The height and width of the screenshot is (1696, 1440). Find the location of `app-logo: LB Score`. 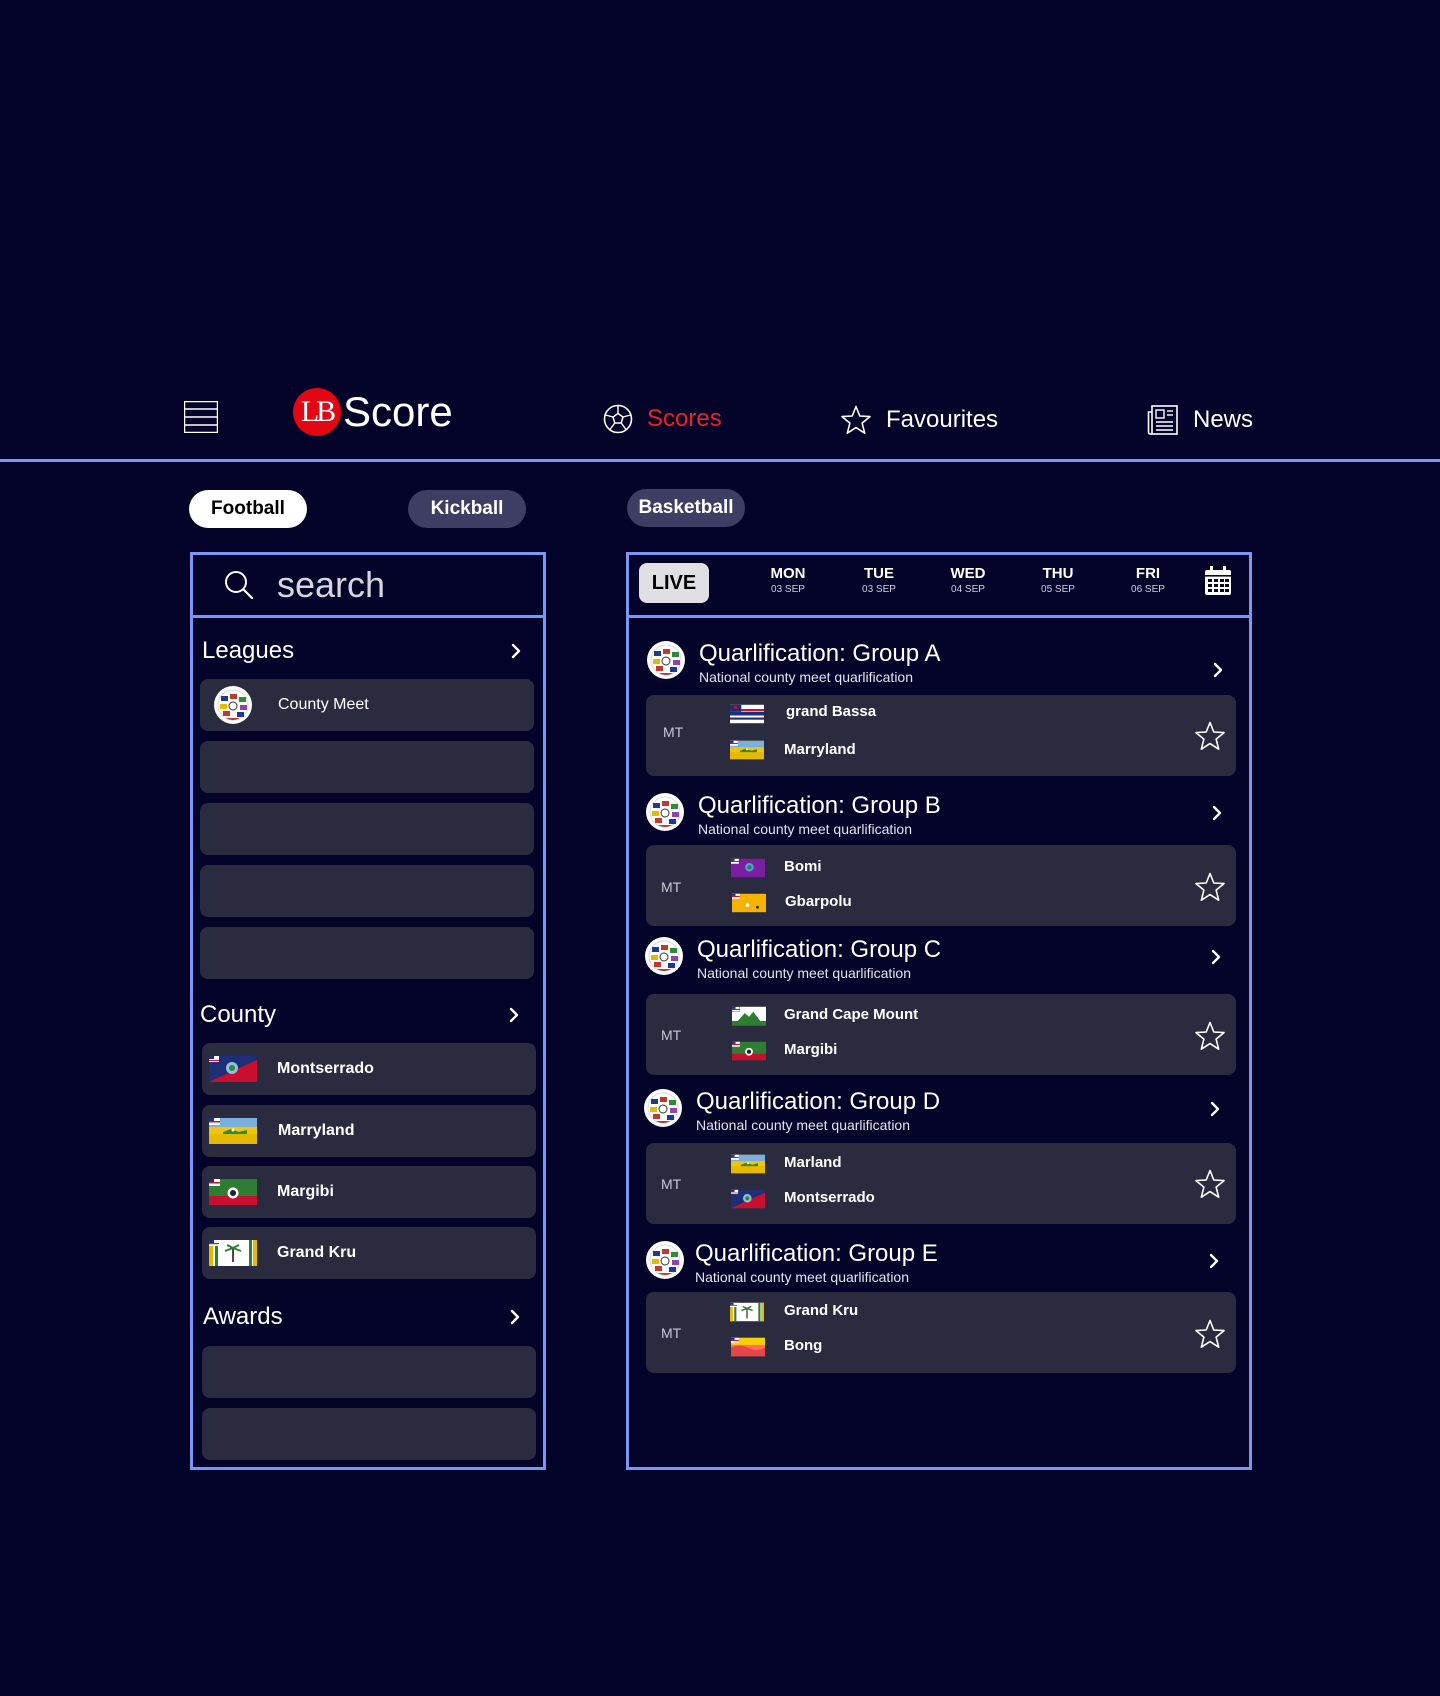

app-logo: LB Score is located at coordinates (373, 412).